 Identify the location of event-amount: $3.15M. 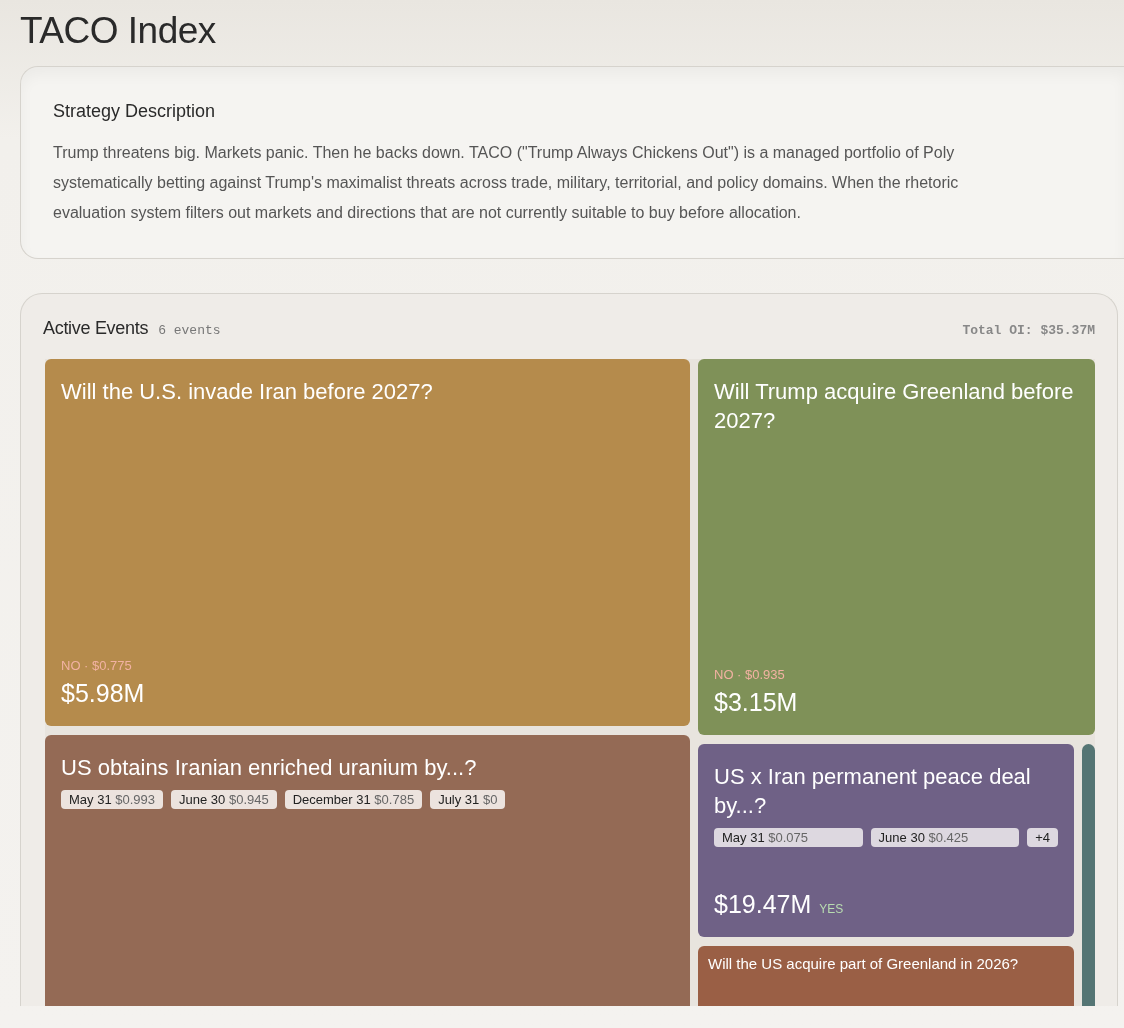
(756, 702).